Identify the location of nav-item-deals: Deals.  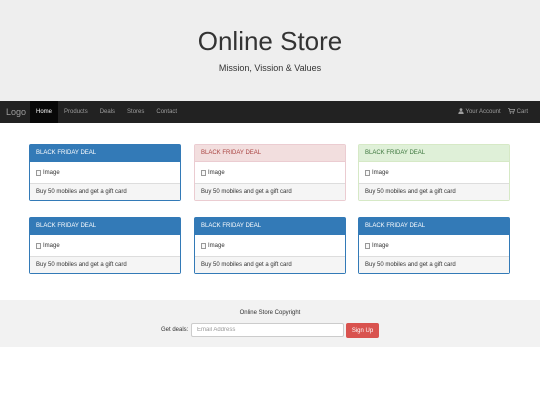
(107, 112).